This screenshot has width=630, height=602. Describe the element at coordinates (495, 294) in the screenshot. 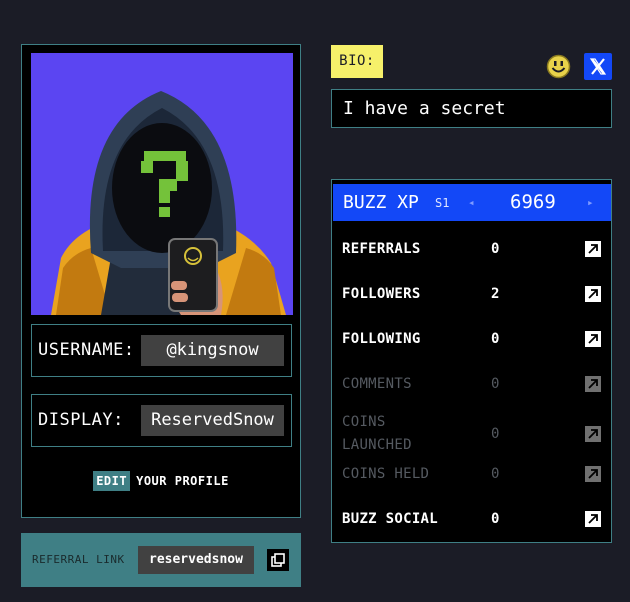

I see `stat-value: 2` at that location.